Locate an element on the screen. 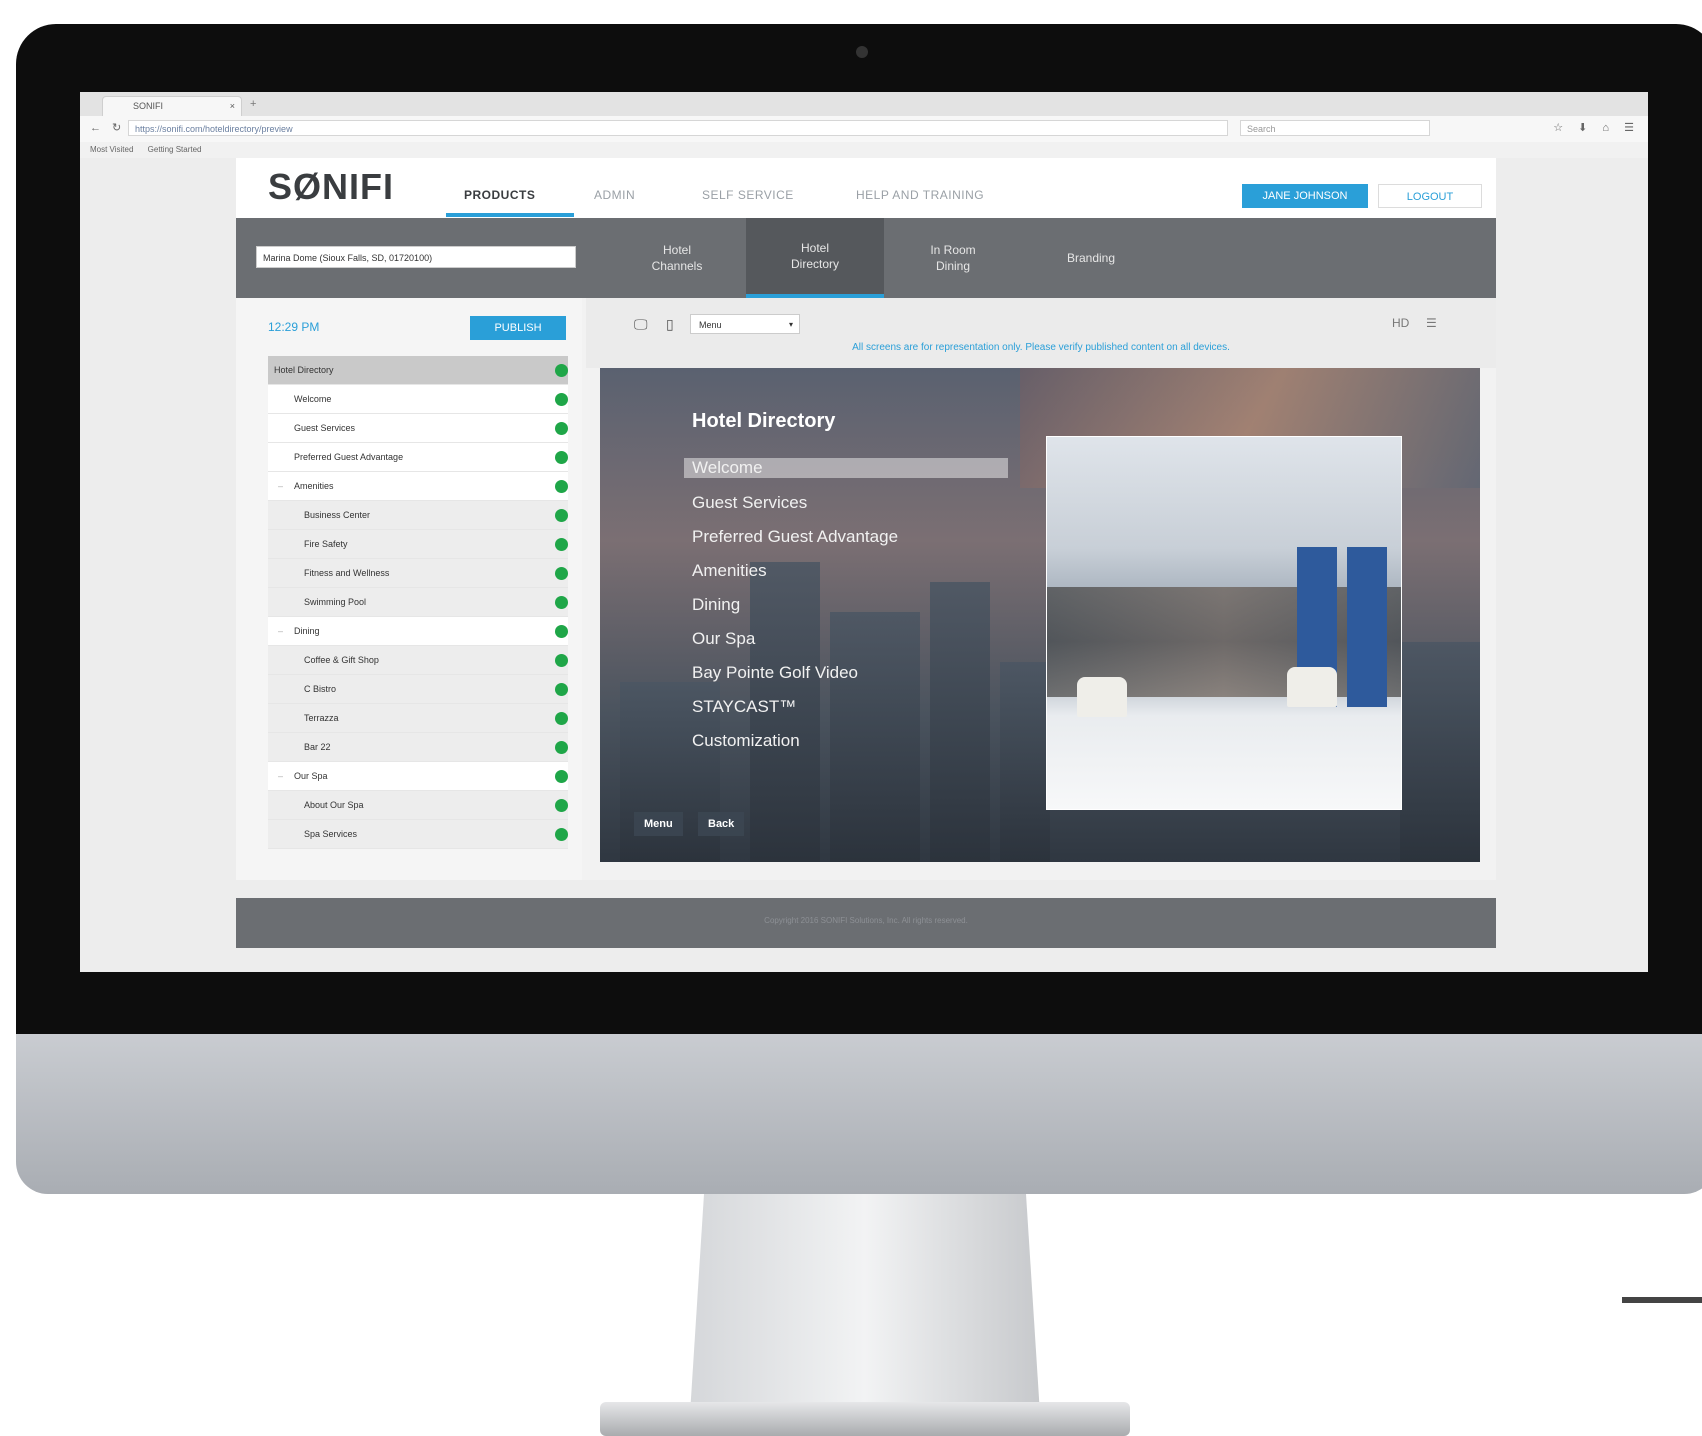 This screenshot has height=1436, width=1702. preview-menu-item: Guest Services is located at coordinates (846, 503).